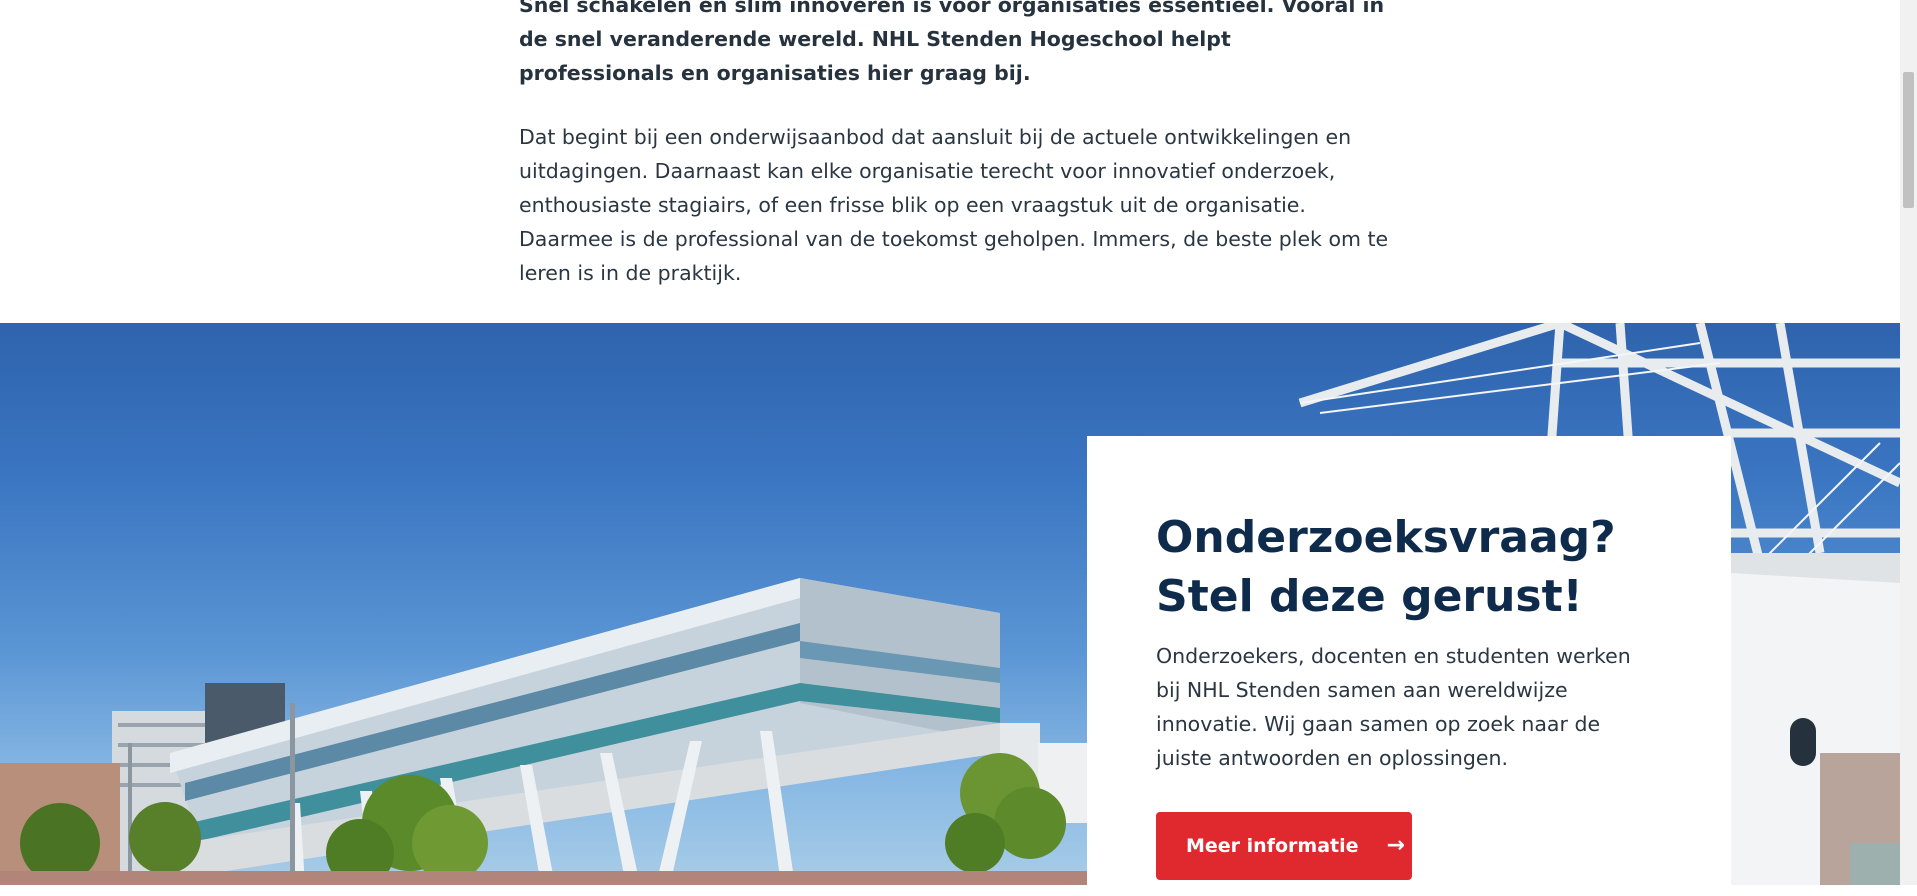 Image resolution: width=1917 pixels, height=896 pixels. What do you see at coordinates (1395, 845) in the screenshot?
I see `arrow-right-icon: →` at bounding box center [1395, 845].